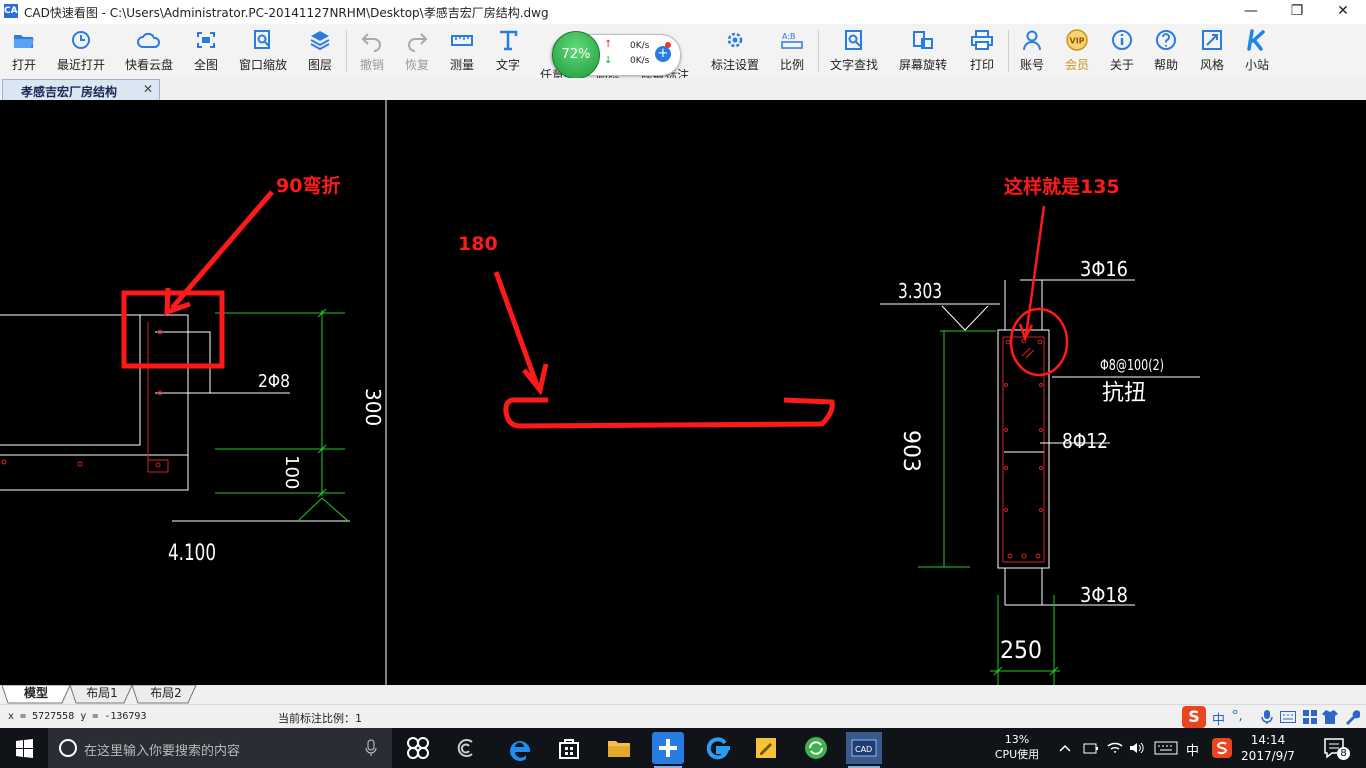 The image size is (1366, 768). Describe the element at coordinates (1104, 595) in the screenshot. I see `label-bottom-bars: 3Φ18` at that location.